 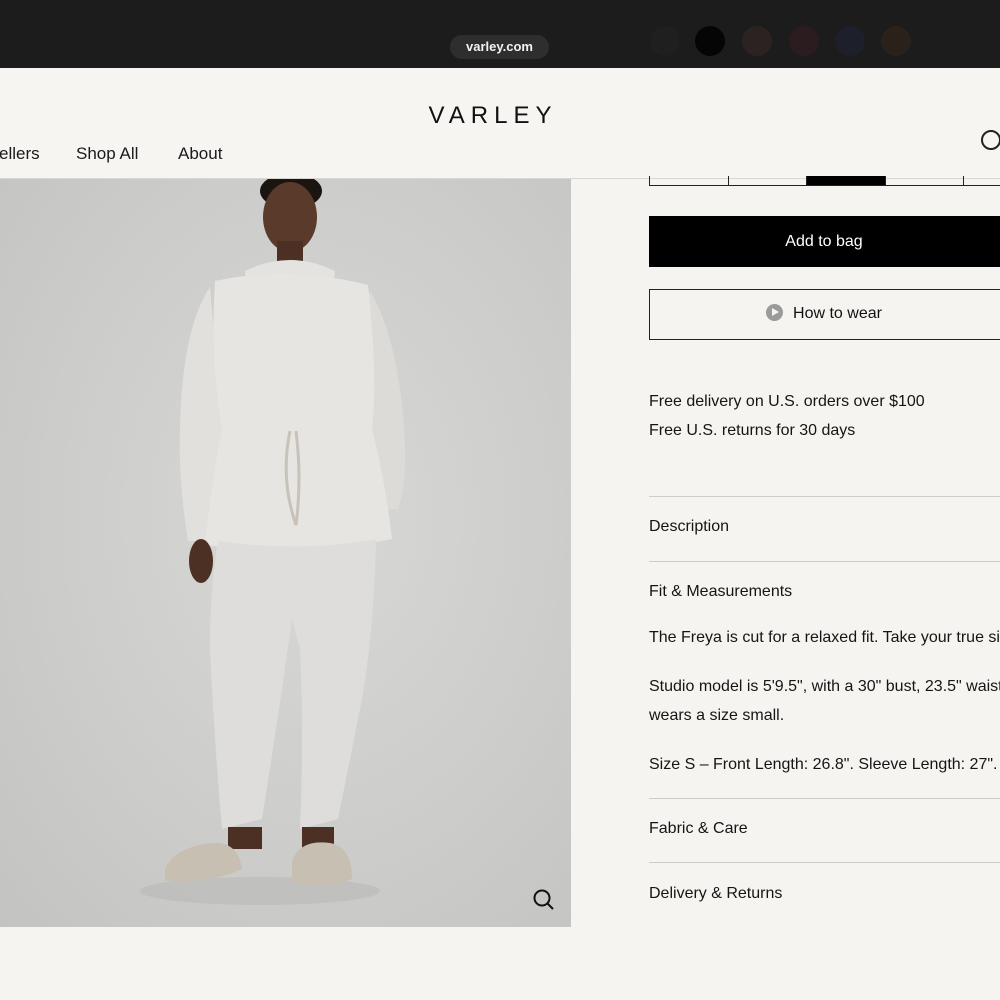 I want to click on url-bar: varley.com, so click(x=499, y=47).